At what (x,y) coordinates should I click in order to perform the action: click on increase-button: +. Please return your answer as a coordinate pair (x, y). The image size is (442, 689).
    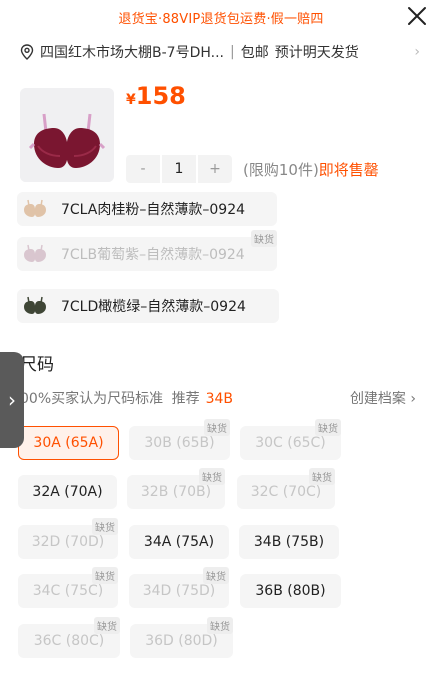
    Looking at the image, I should click on (215, 169).